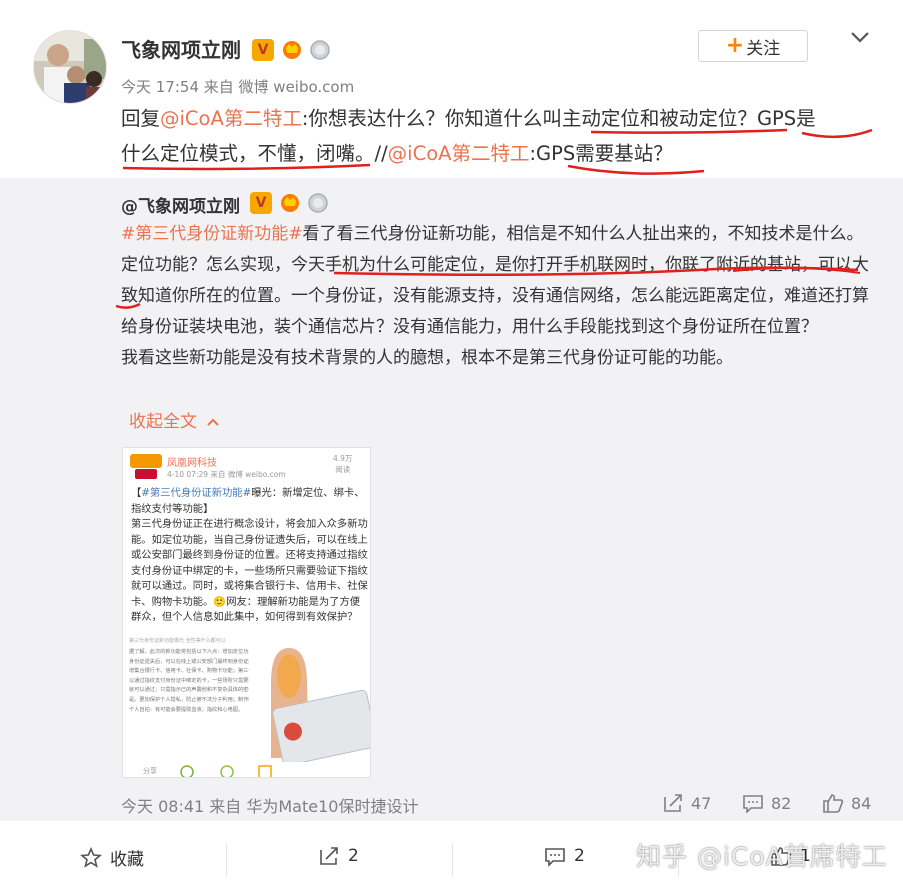  Describe the element at coordinates (187, 771) in the screenshot. I see `thumb-wechat-icon` at that location.